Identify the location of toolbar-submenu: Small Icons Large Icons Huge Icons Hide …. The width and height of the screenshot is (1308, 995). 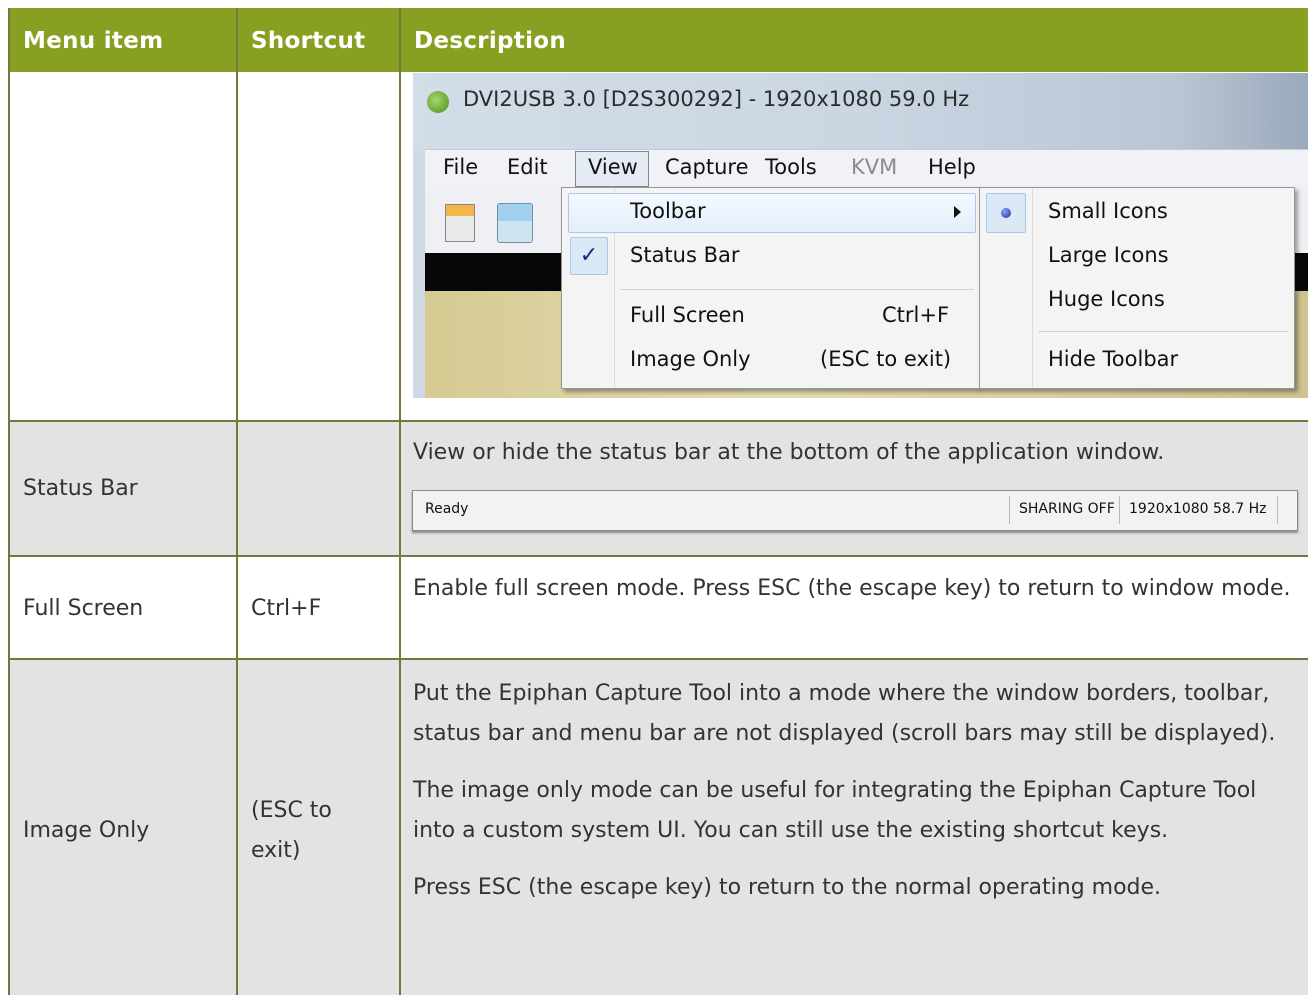
(1137, 288).